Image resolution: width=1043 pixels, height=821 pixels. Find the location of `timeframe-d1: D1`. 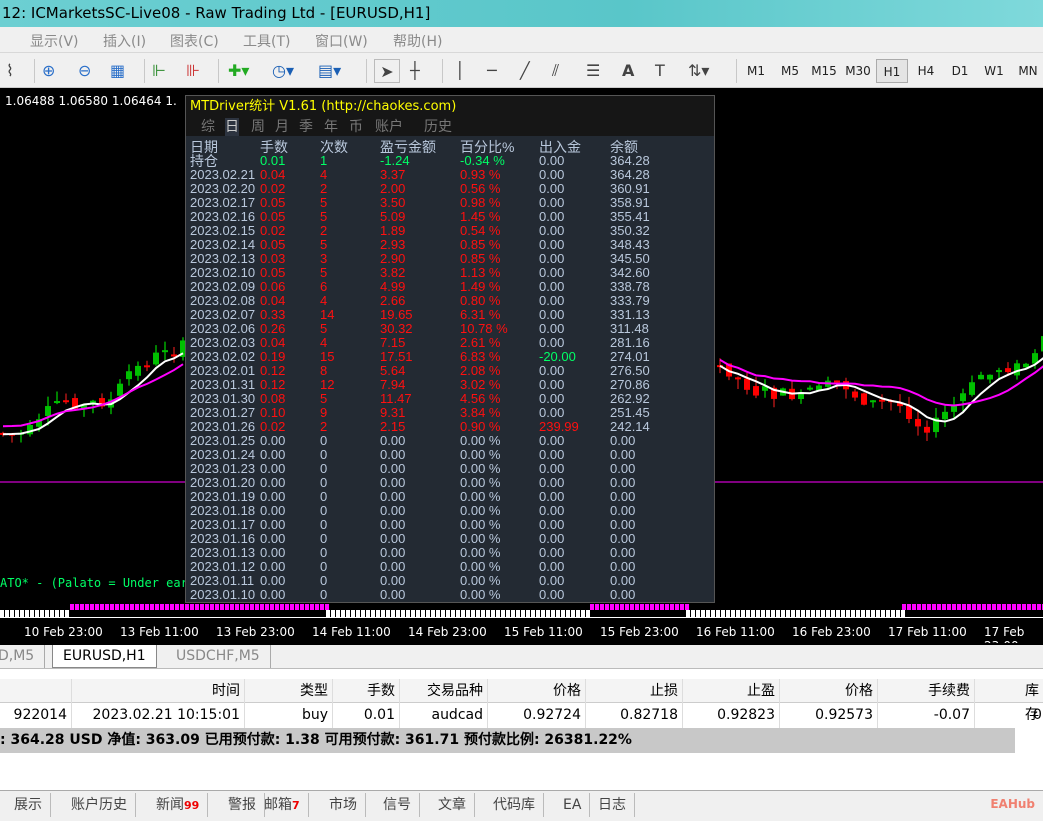

timeframe-d1: D1 is located at coordinates (960, 71).